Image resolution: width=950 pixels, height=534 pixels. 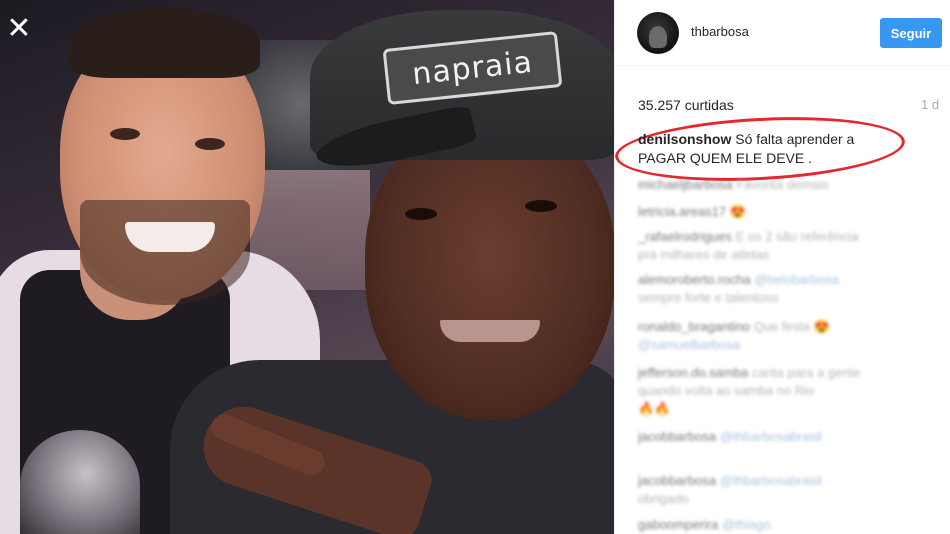 I want to click on follow-button: Seguir, so click(x=911, y=33).